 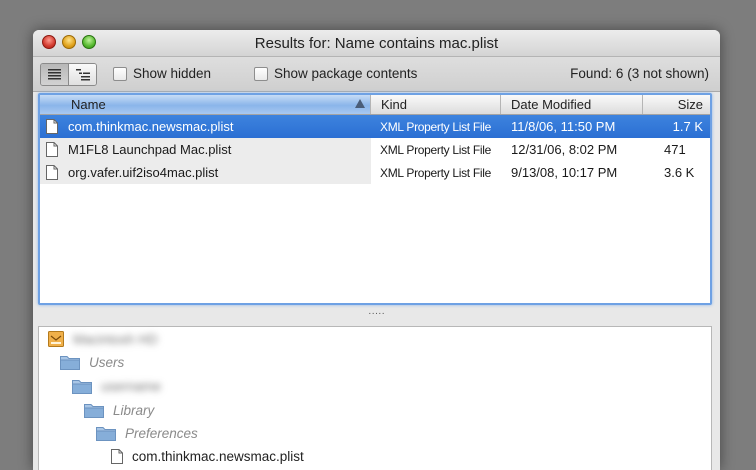 What do you see at coordinates (687, 126) in the screenshot?
I see `size-cell: 1.7 K` at bounding box center [687, 126].